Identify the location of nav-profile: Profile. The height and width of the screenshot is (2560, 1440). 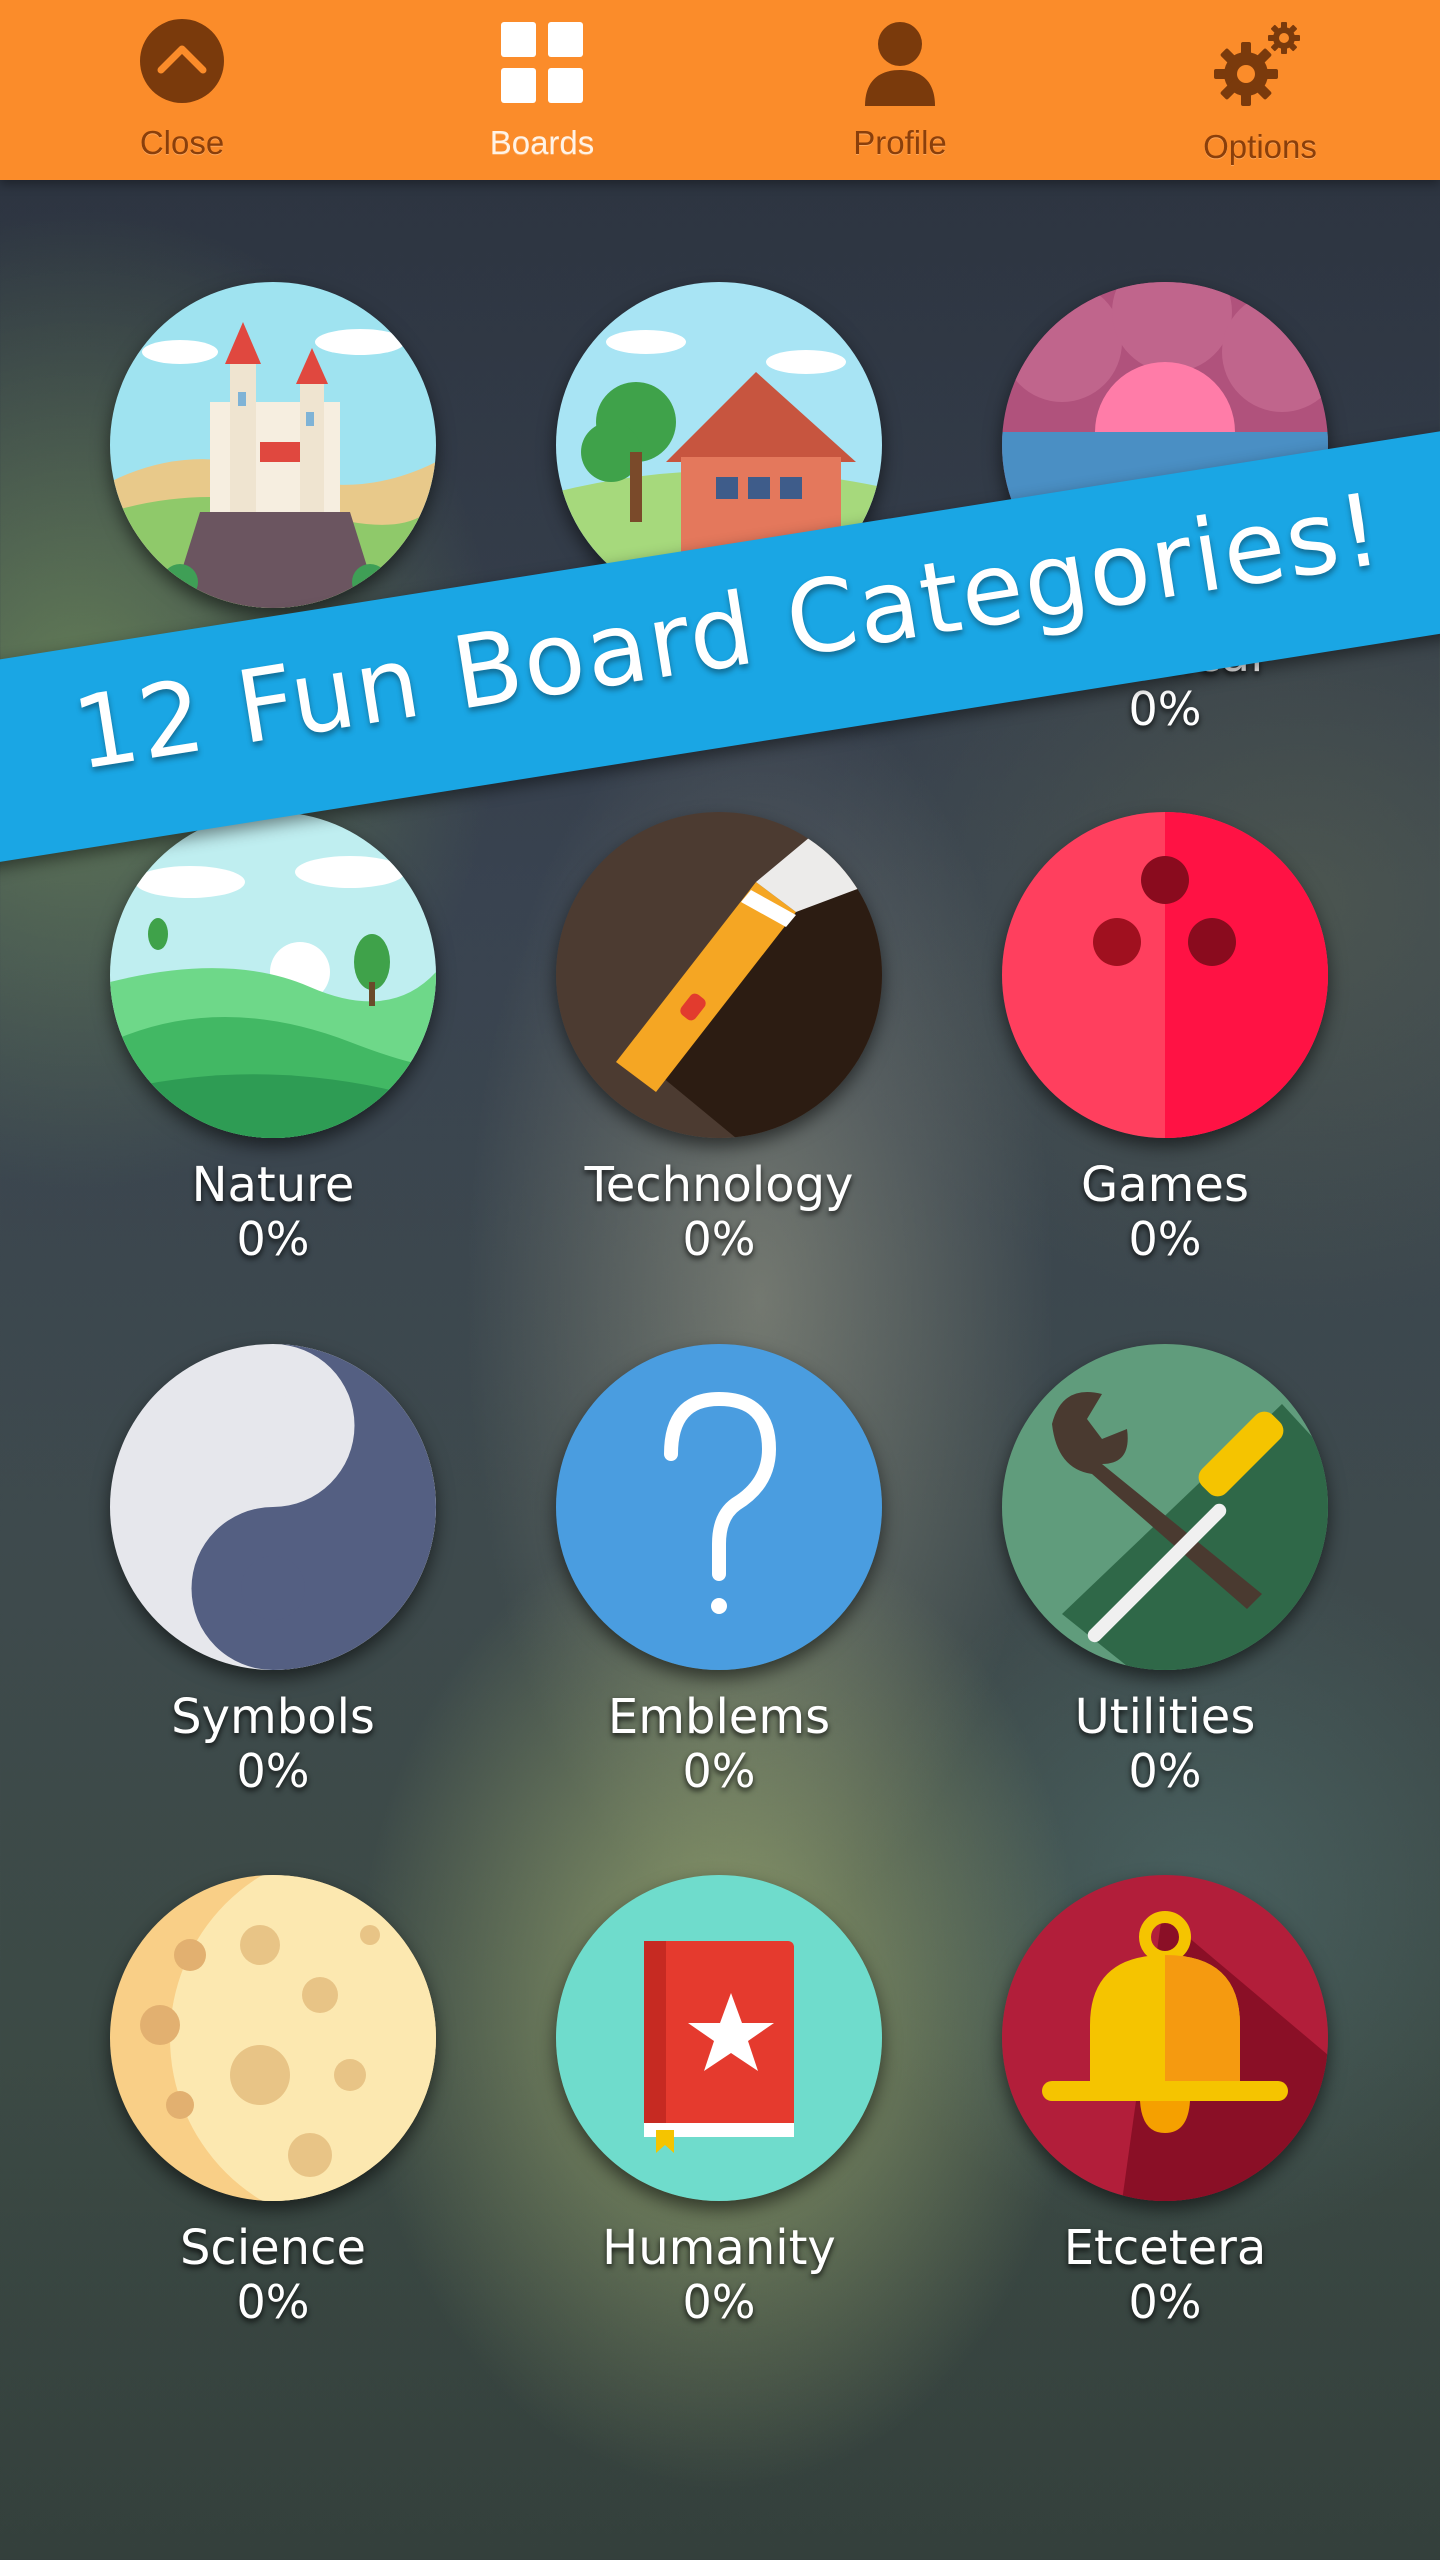
(900, 90).